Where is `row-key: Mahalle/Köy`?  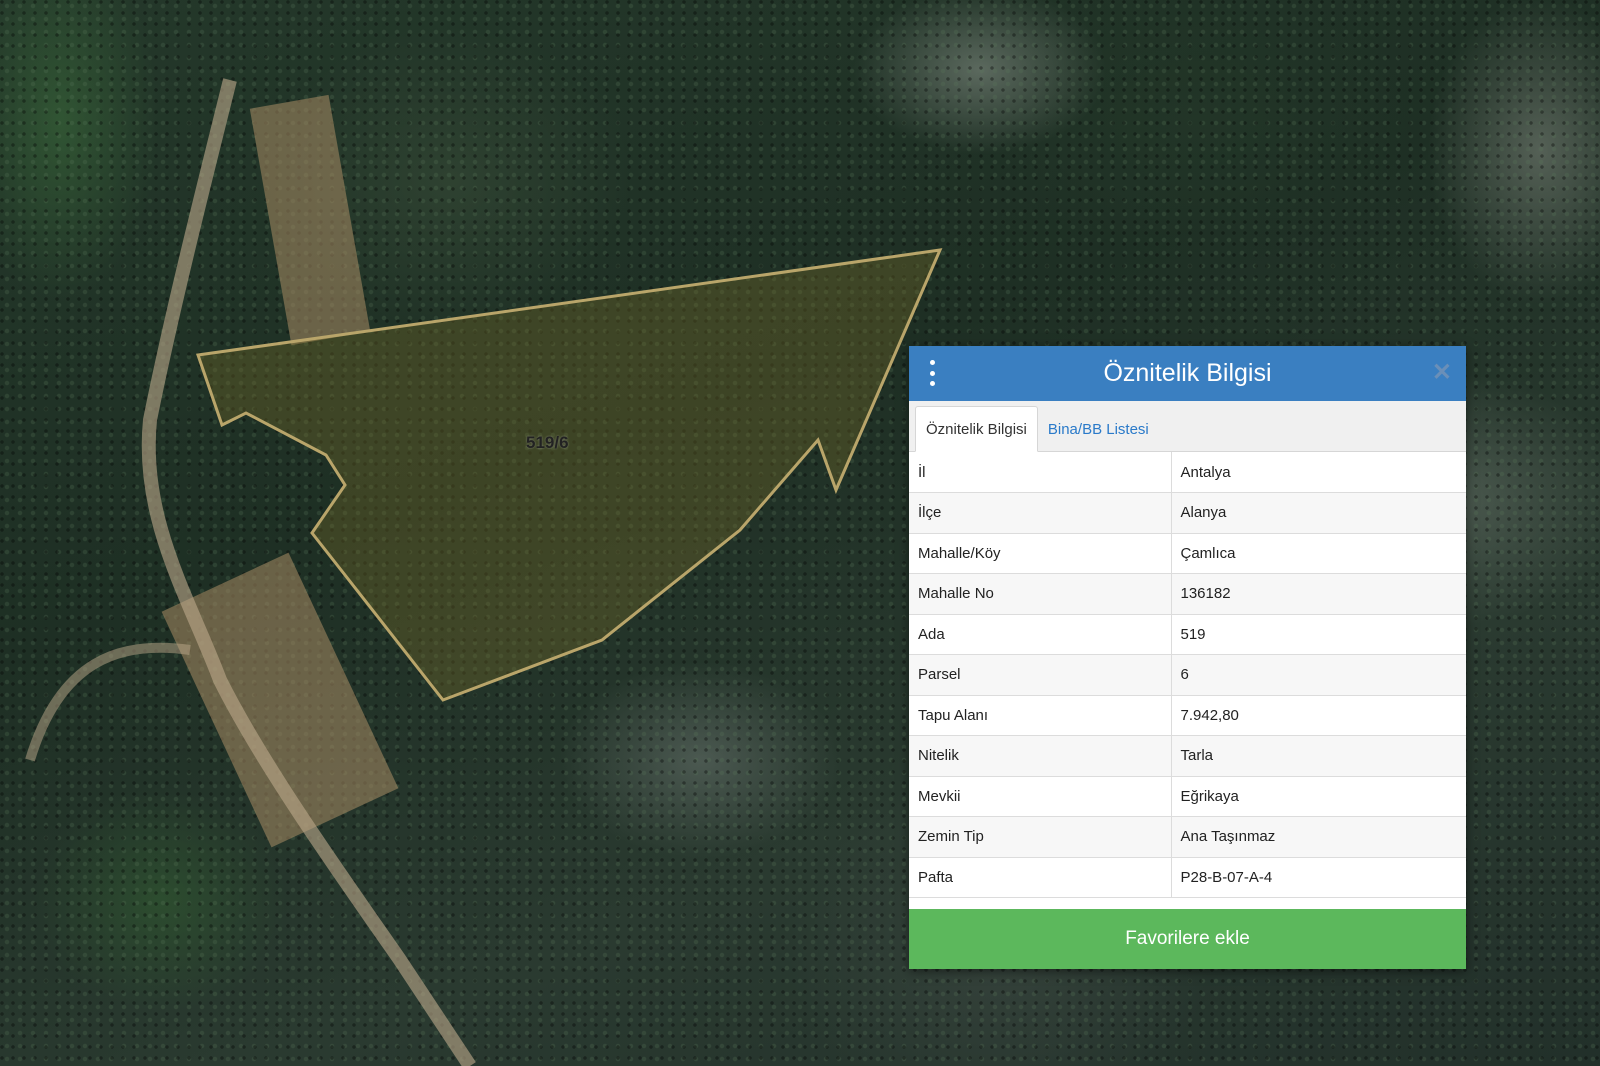
row-key: Mahalle/Köy is located at coordinates (1040, 553).